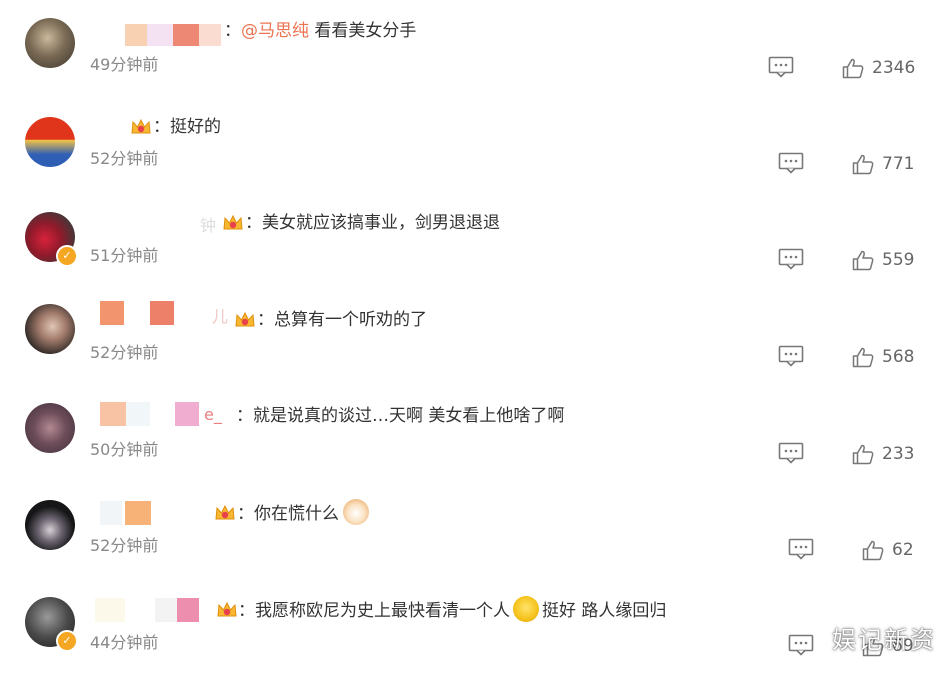  I want to click on comment-item: ：@马思纯 看看美女分手 49分钟前 2346, so click(475, 62).